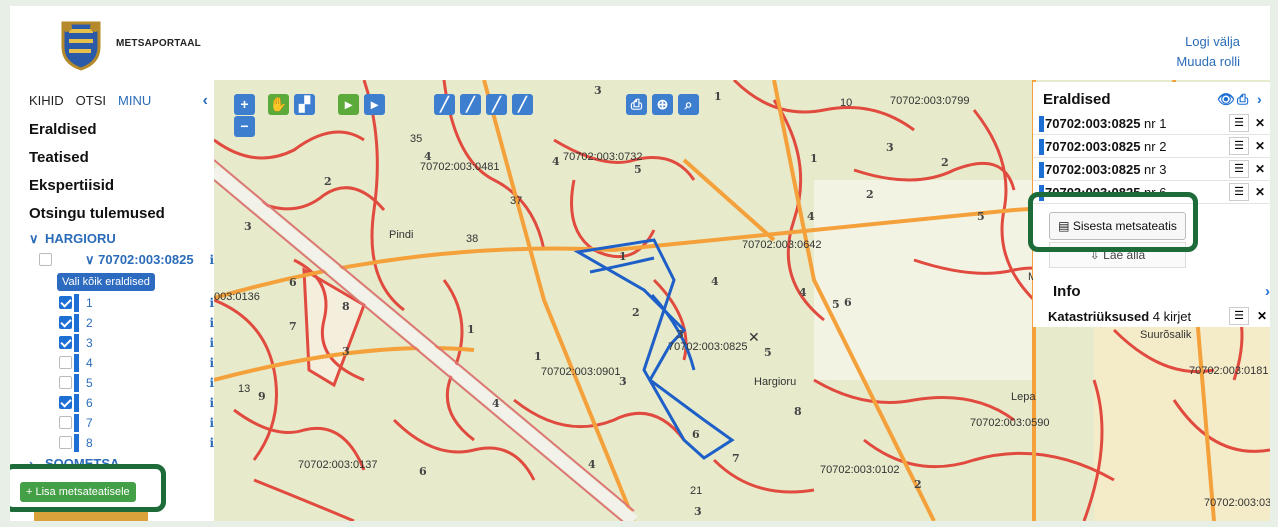 The width and height of the screenshot is (1278, 527). What do you see at coordinates (118, 239) in the screenshot?
I see `group-hargioru: ∨ HARGIORU` at bounding box center [118, 239].